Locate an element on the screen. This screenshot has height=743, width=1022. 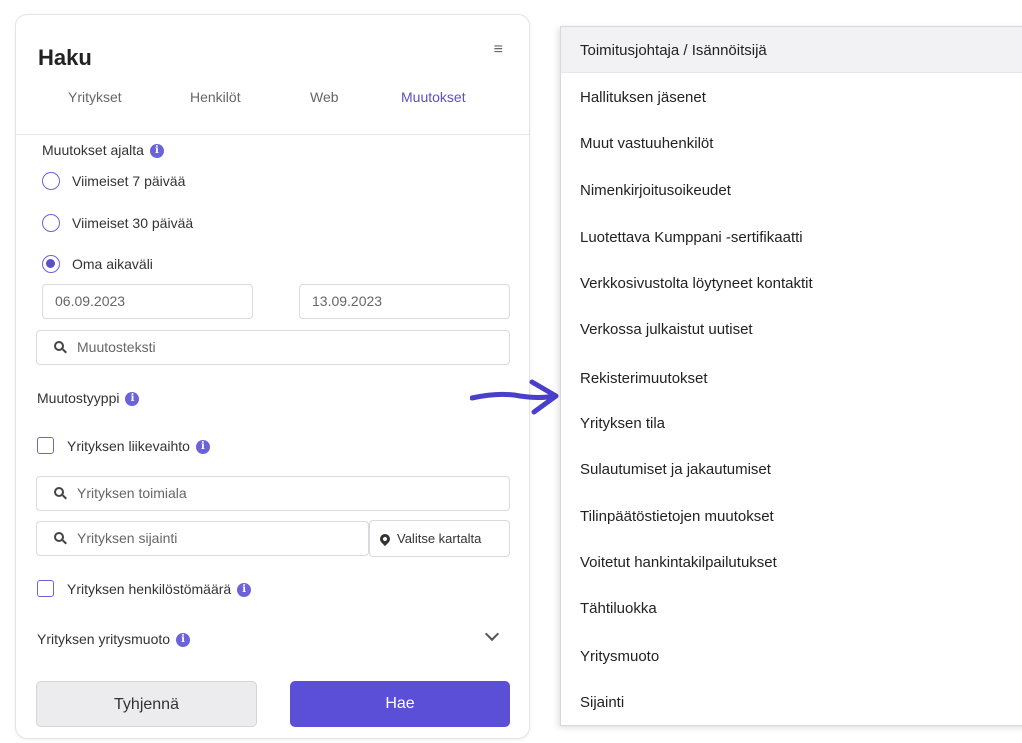
search-button: Hae is located at coordinates (400, 704).